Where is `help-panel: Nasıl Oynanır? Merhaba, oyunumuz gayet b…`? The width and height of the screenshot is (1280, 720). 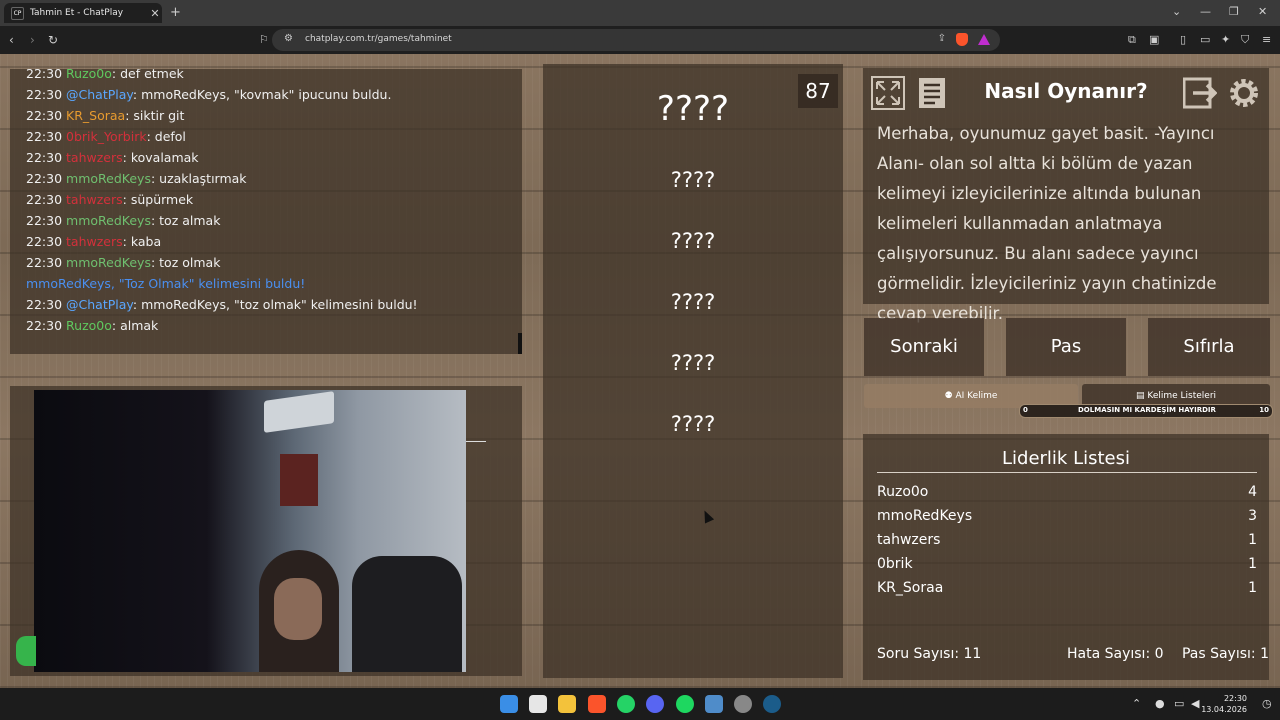 help-panel: Nasıl Oynanır? Merhaba, oyunumuz gayet b… is located at coordinates (1066, 195).